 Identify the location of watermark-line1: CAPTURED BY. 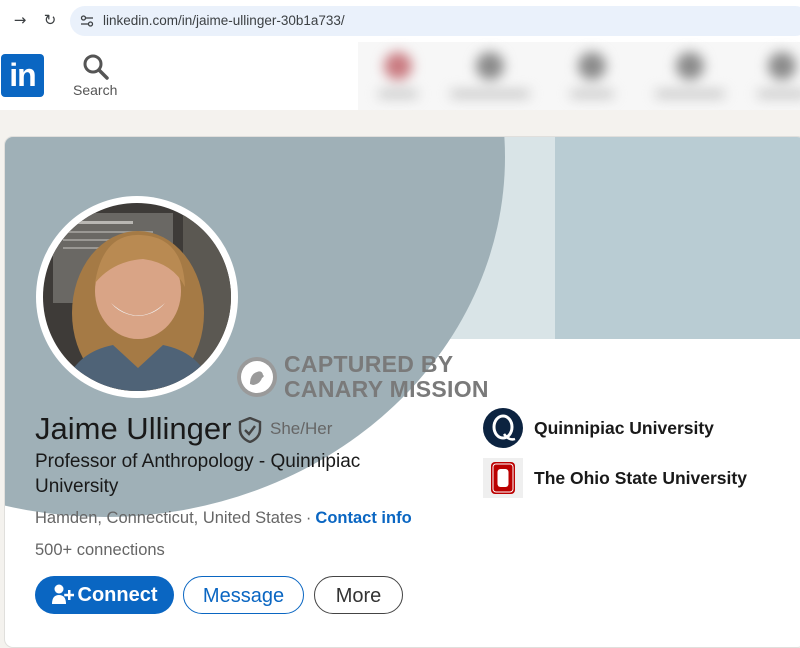
(369, 364).